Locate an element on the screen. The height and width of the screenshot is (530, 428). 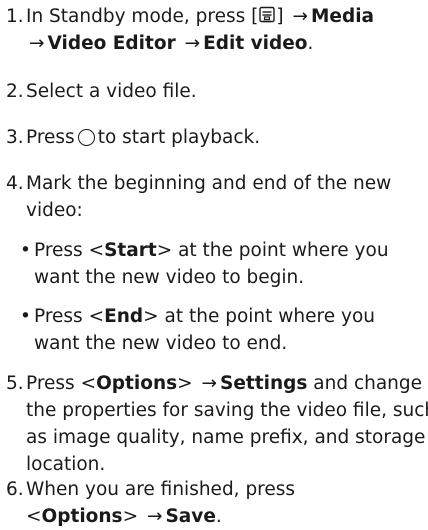
menu-item-save: Save is located at coordinates (190, 516).